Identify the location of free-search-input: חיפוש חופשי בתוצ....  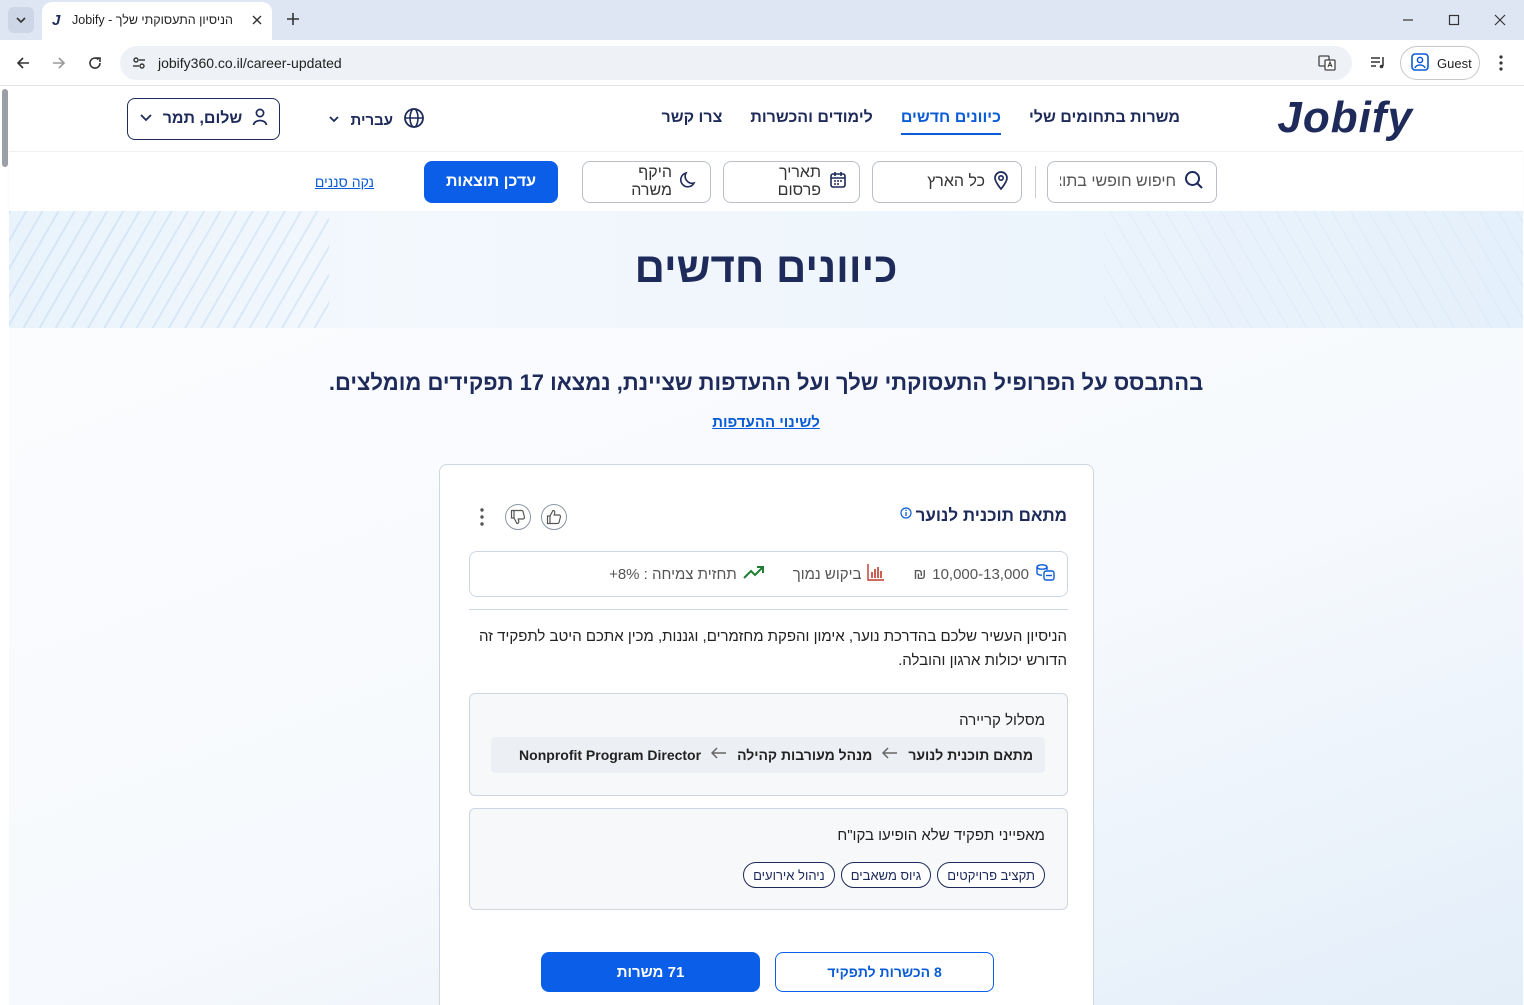
(1132, 182).